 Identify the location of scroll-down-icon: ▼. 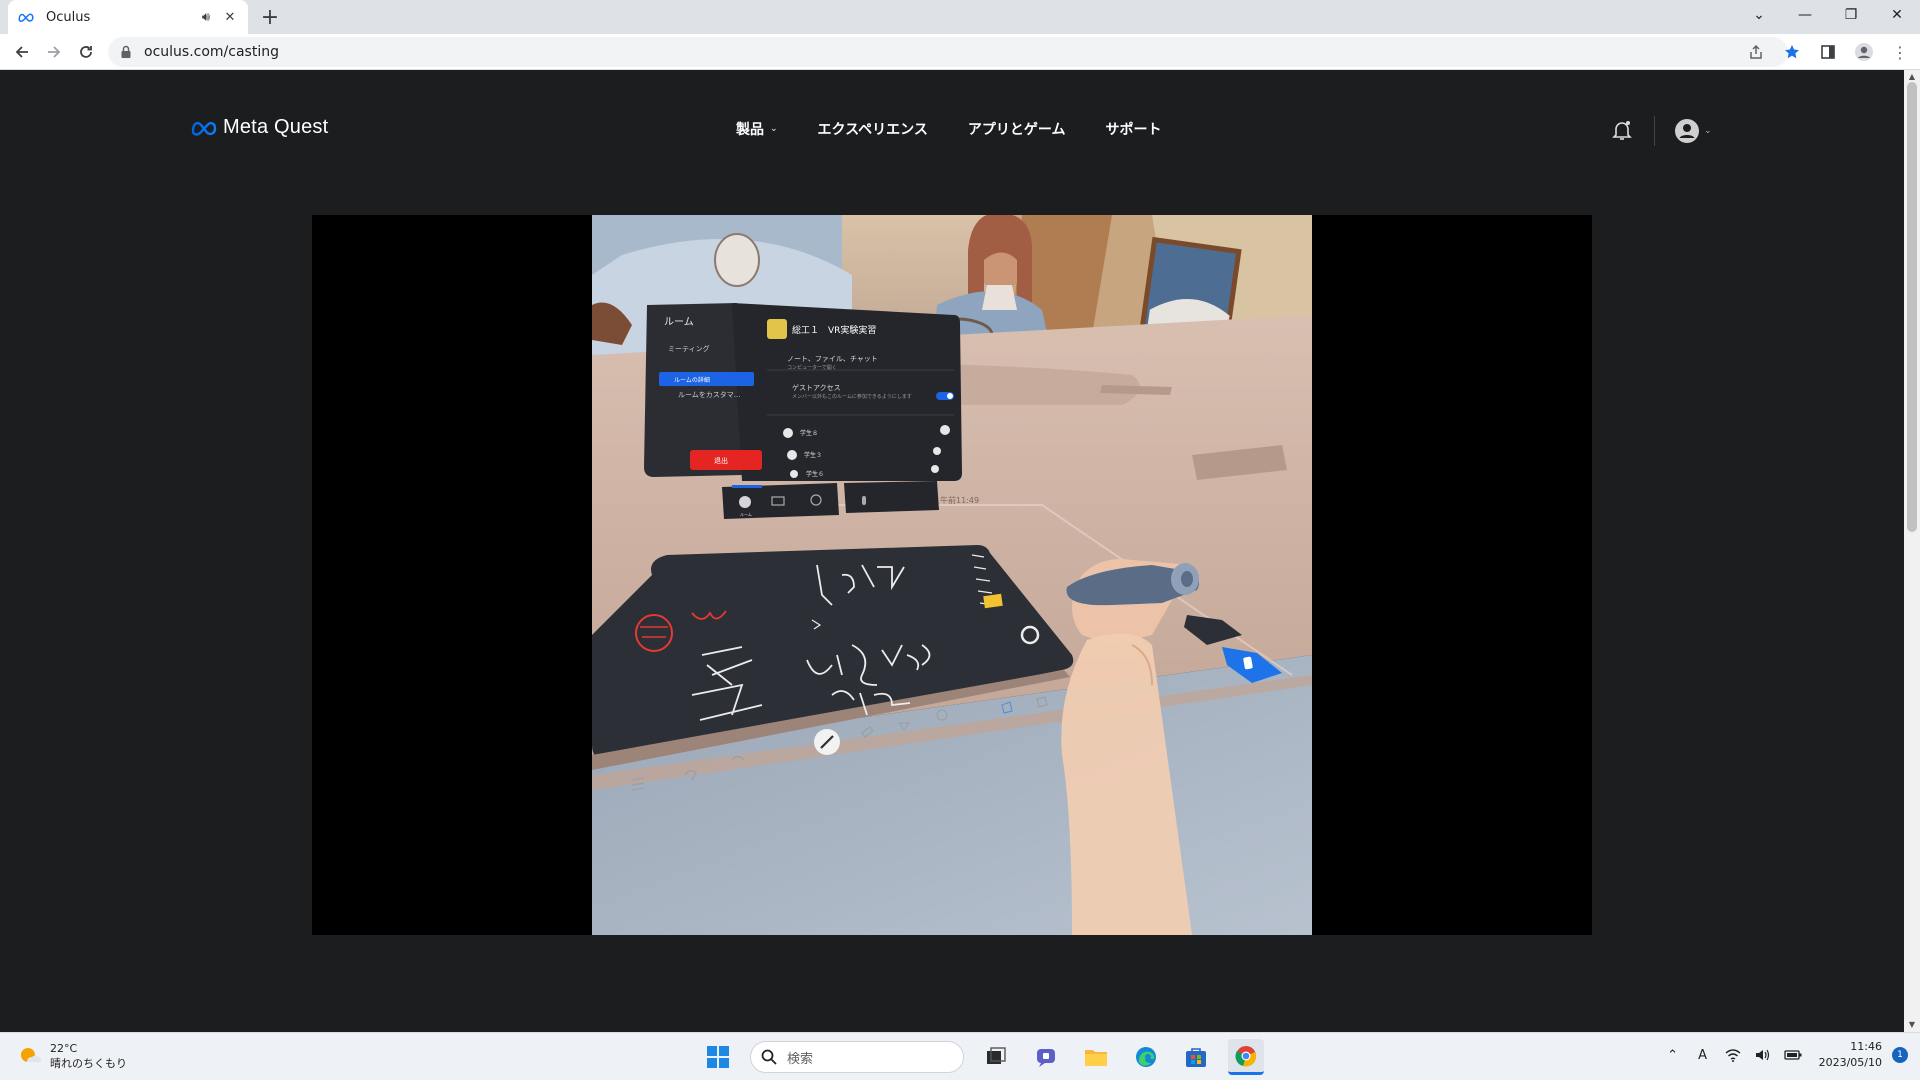
(1912, 1025).